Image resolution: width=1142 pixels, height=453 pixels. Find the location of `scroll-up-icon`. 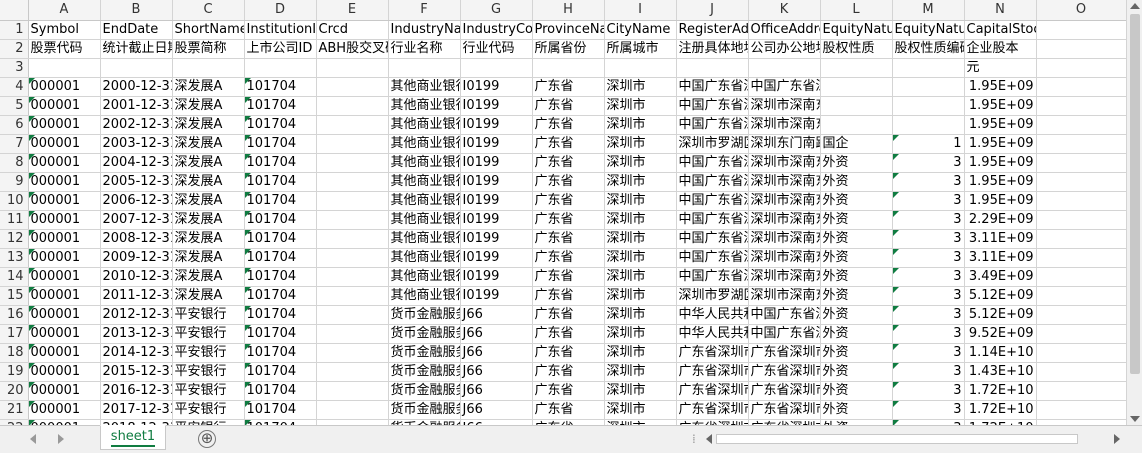

scroll-up-icon is located at coordinates (1135, 6).